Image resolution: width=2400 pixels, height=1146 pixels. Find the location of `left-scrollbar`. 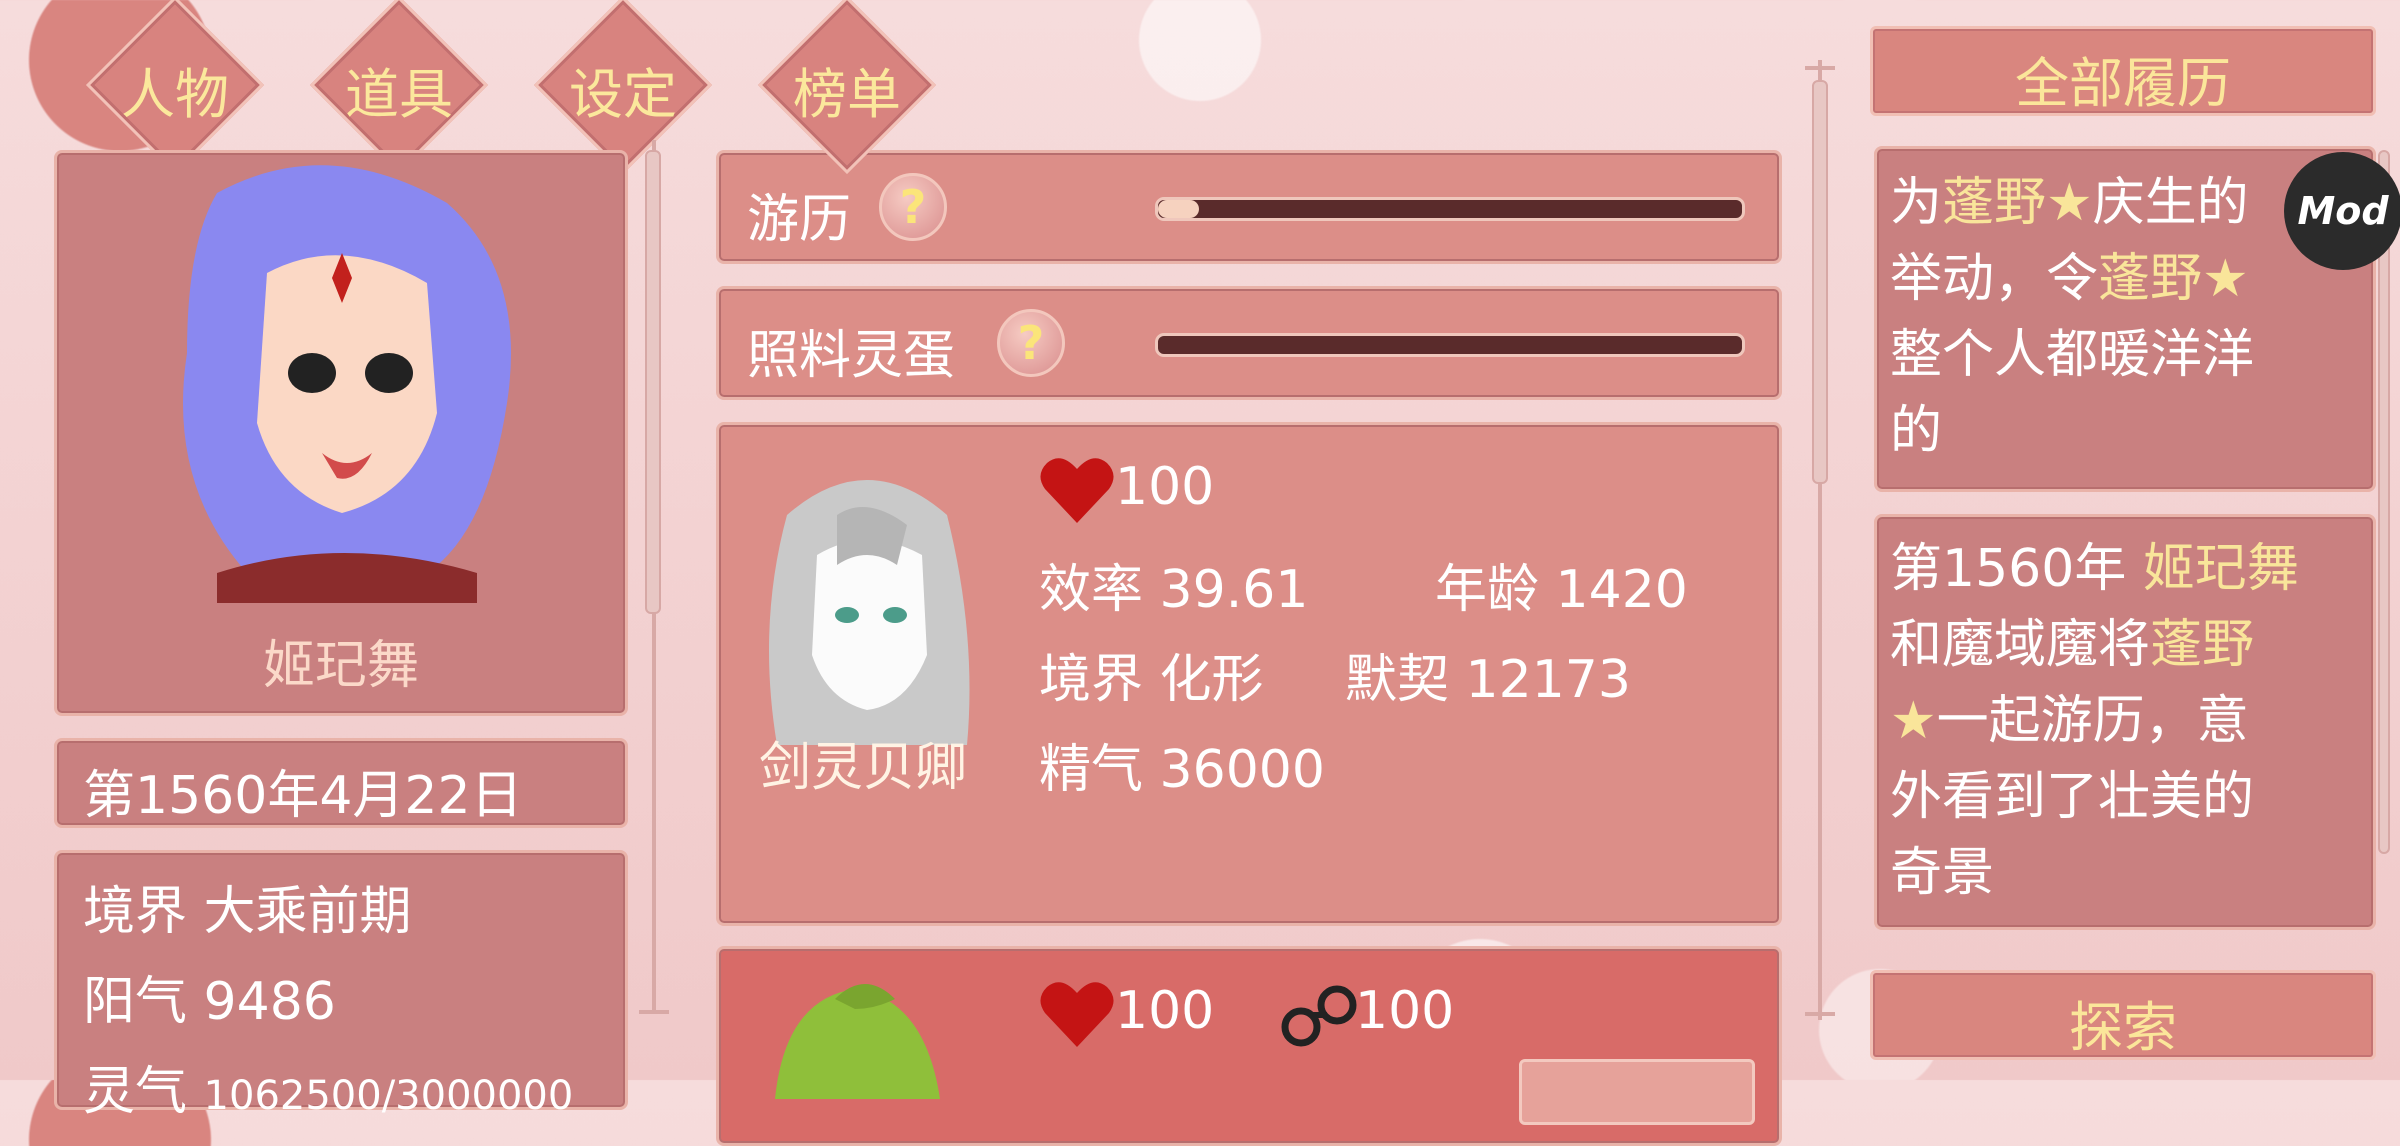

left-scrollbar is located at coordinates (653, 382).